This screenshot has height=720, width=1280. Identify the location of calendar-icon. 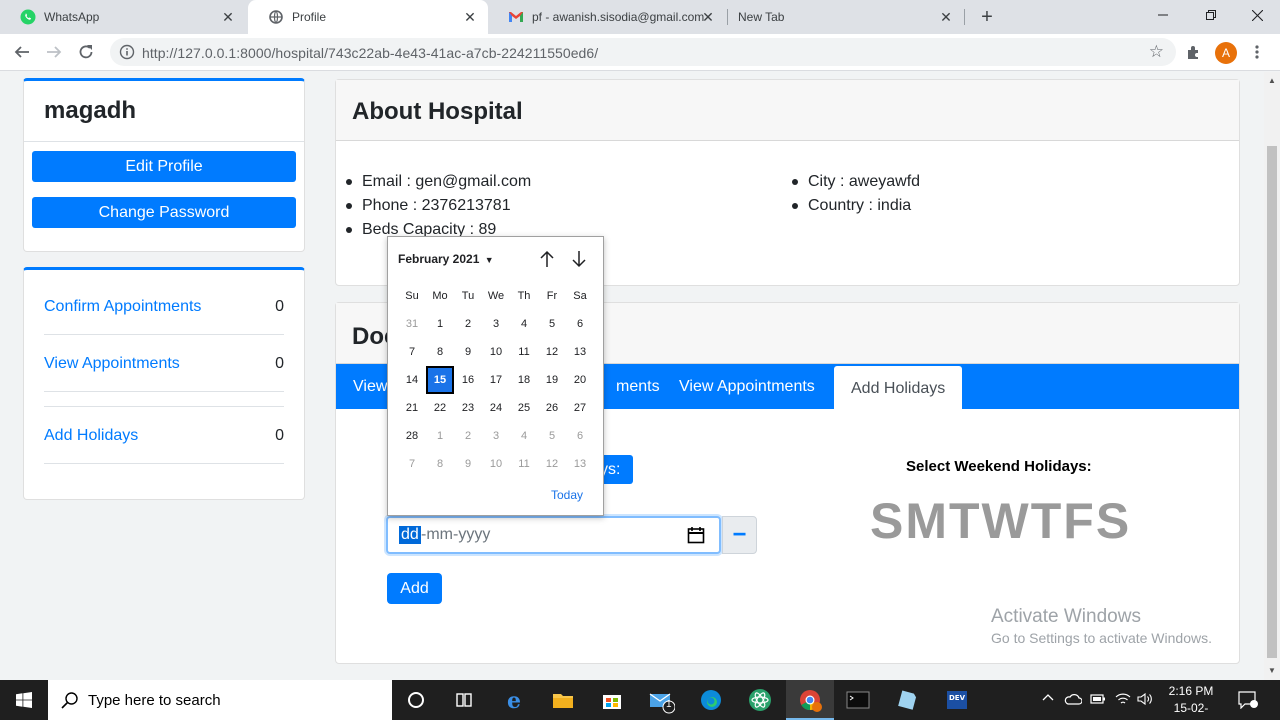
(696, 535).